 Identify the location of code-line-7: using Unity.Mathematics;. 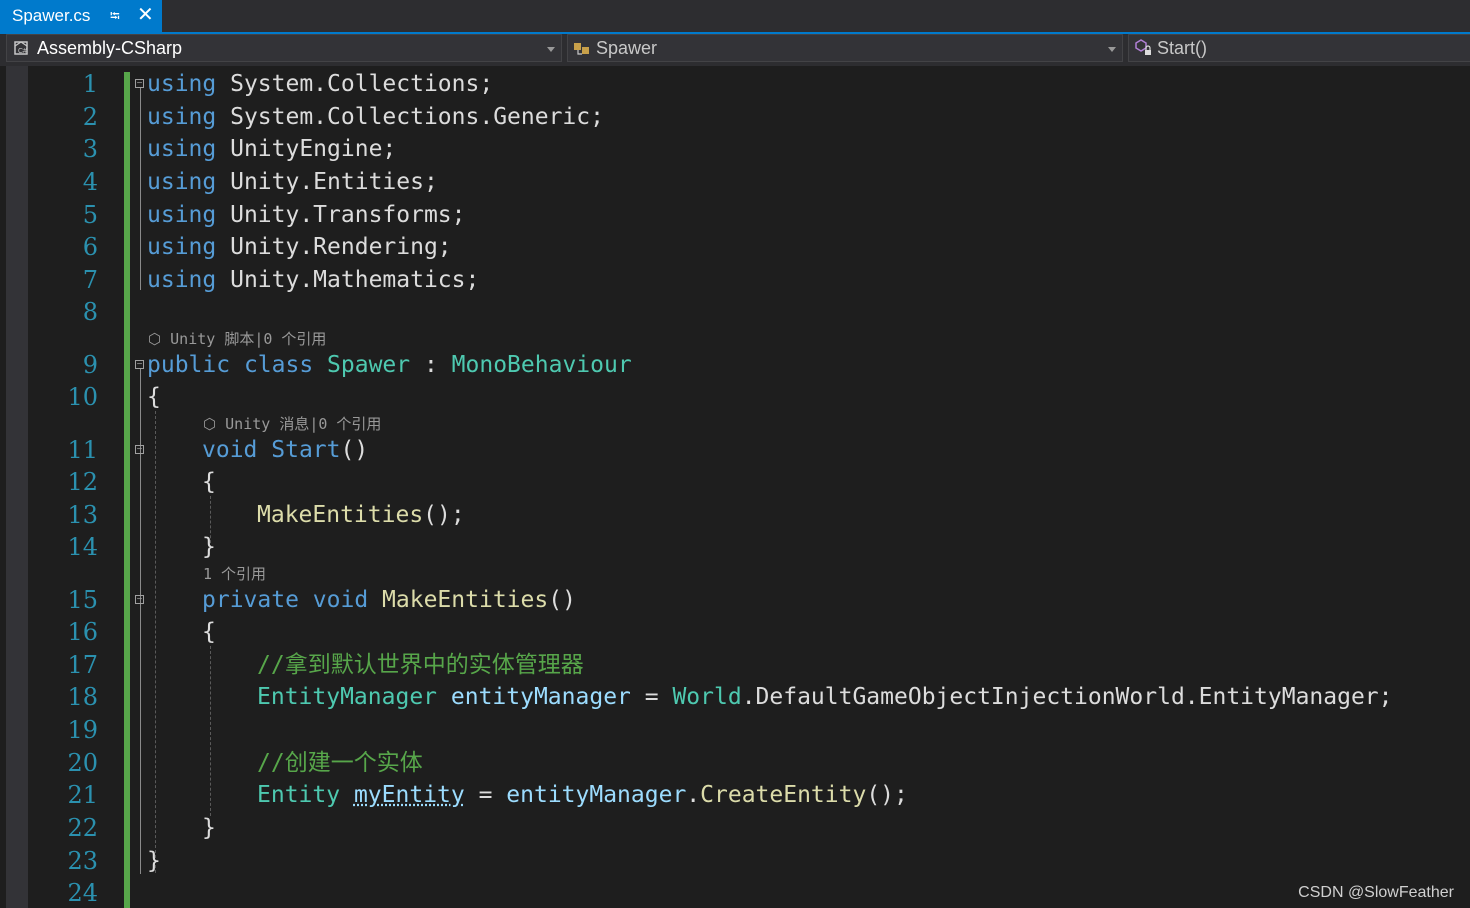
(313, 280).